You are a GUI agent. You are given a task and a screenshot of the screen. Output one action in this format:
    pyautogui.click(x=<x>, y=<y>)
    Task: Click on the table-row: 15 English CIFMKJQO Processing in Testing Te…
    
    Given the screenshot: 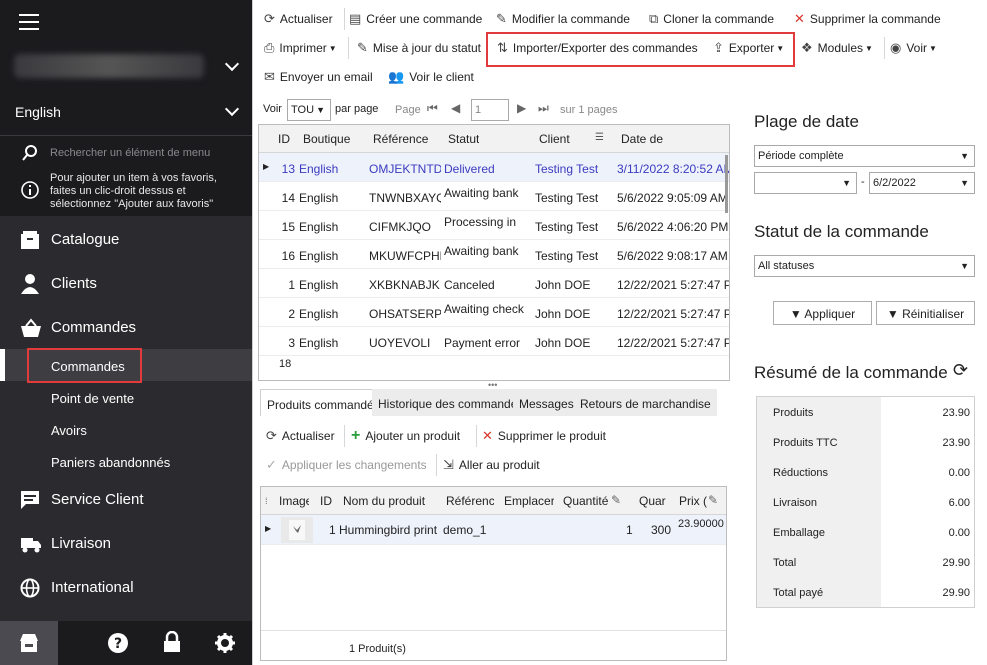 What is the action you would take?
    pyautogui.click(x=494, y=225)
    